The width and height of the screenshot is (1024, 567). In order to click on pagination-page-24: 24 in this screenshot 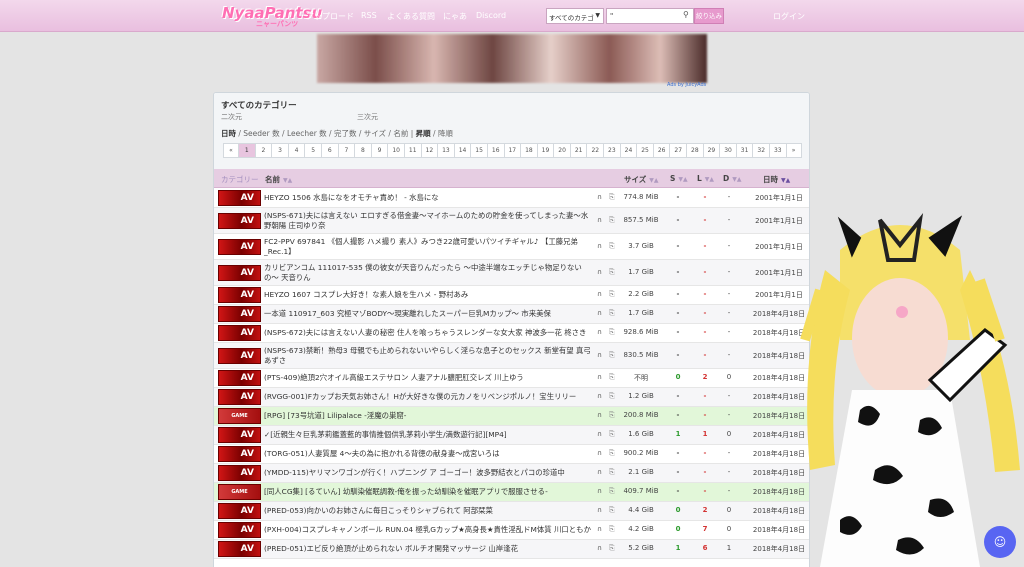, I will do `click(628, 150)`.